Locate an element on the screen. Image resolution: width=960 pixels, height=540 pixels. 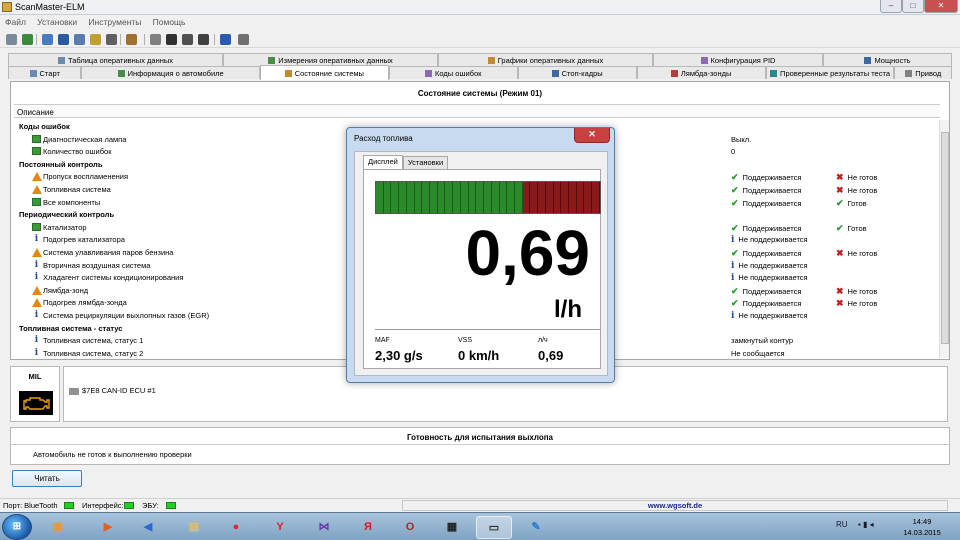
support-text: Не сообщается is located at coordinates (758, 353).